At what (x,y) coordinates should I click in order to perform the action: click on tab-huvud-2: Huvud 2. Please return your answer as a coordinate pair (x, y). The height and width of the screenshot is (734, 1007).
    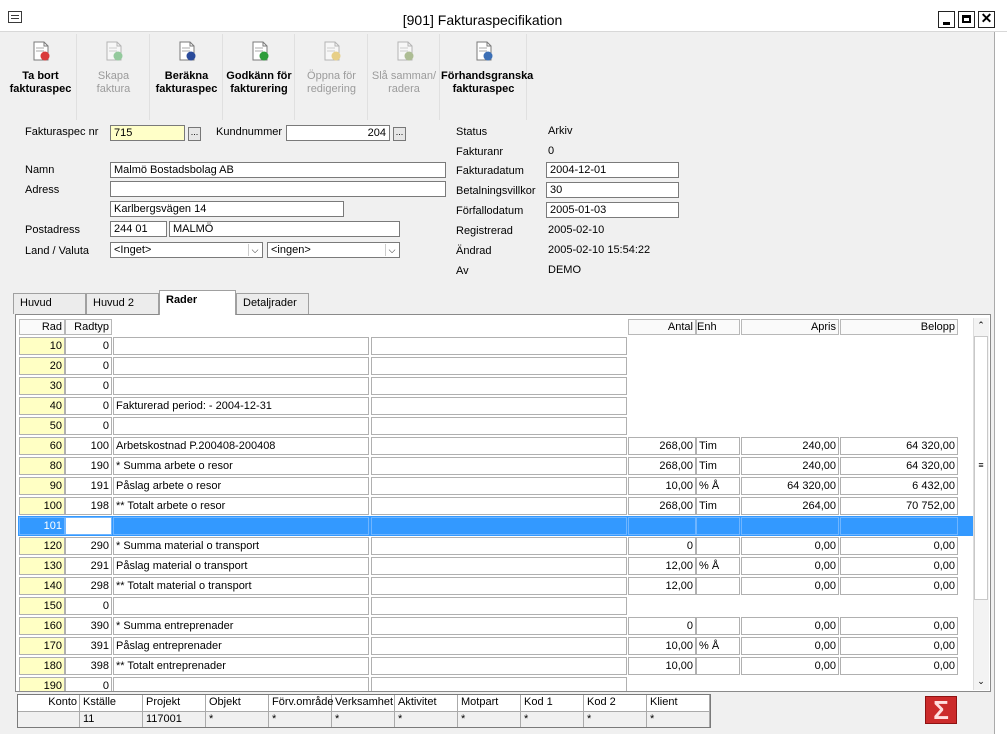
    Looking at the image, I should click on (122, 303).